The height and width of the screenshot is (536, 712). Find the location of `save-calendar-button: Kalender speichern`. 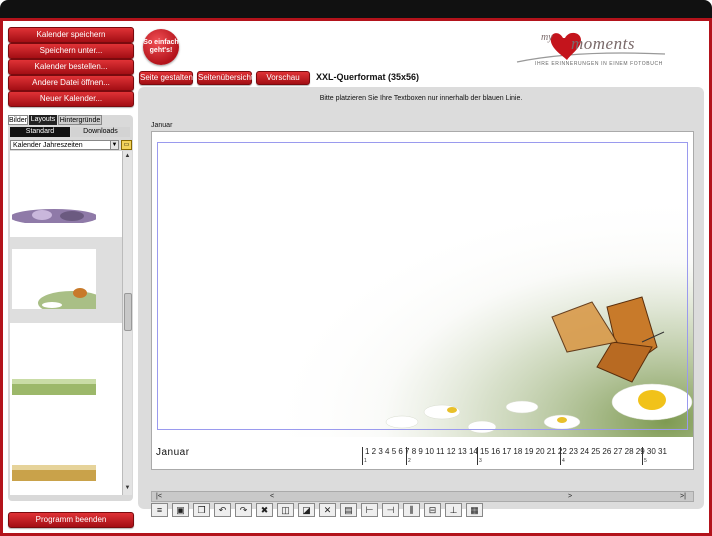

save-calendar-button: Kalender speichern is located at coordinates (71, 35).